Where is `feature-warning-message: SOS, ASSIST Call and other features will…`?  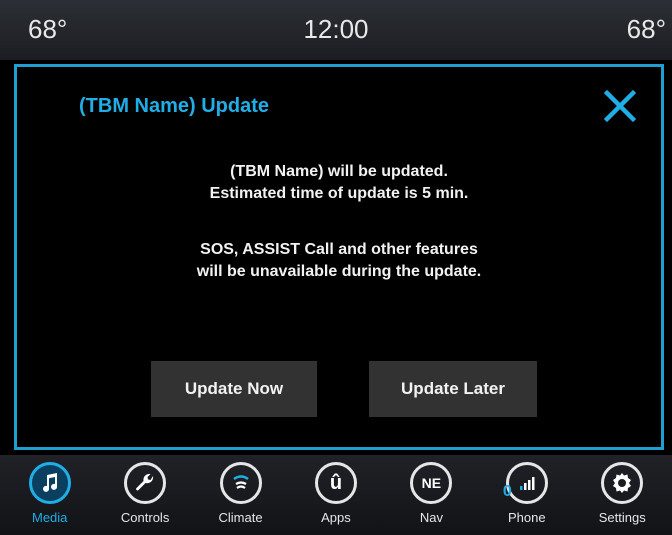 feature-warning-message: SOS, ASSIST Call and other features will… is located at coordinates (339, 261).